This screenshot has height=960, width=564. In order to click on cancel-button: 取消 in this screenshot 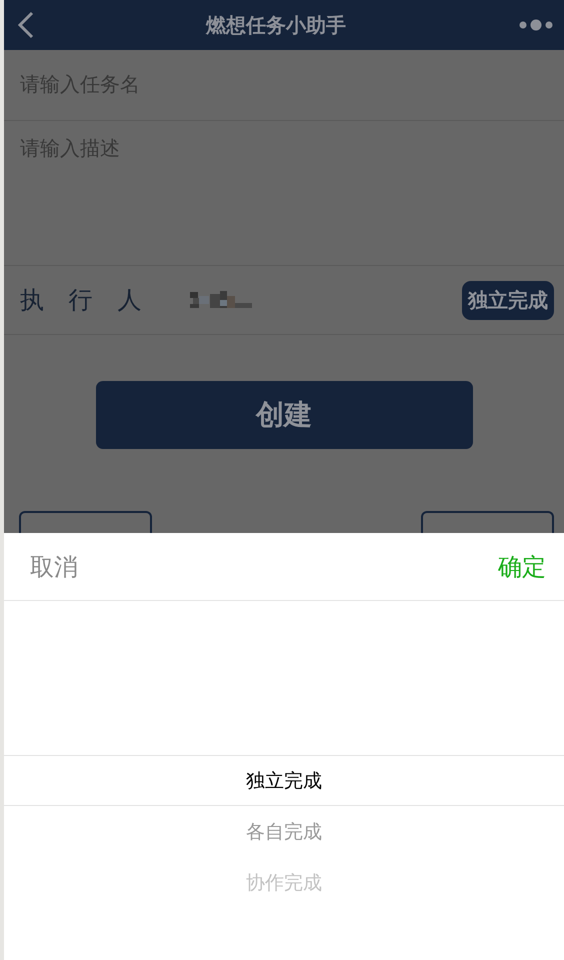, I will do `click(54, 566)`.